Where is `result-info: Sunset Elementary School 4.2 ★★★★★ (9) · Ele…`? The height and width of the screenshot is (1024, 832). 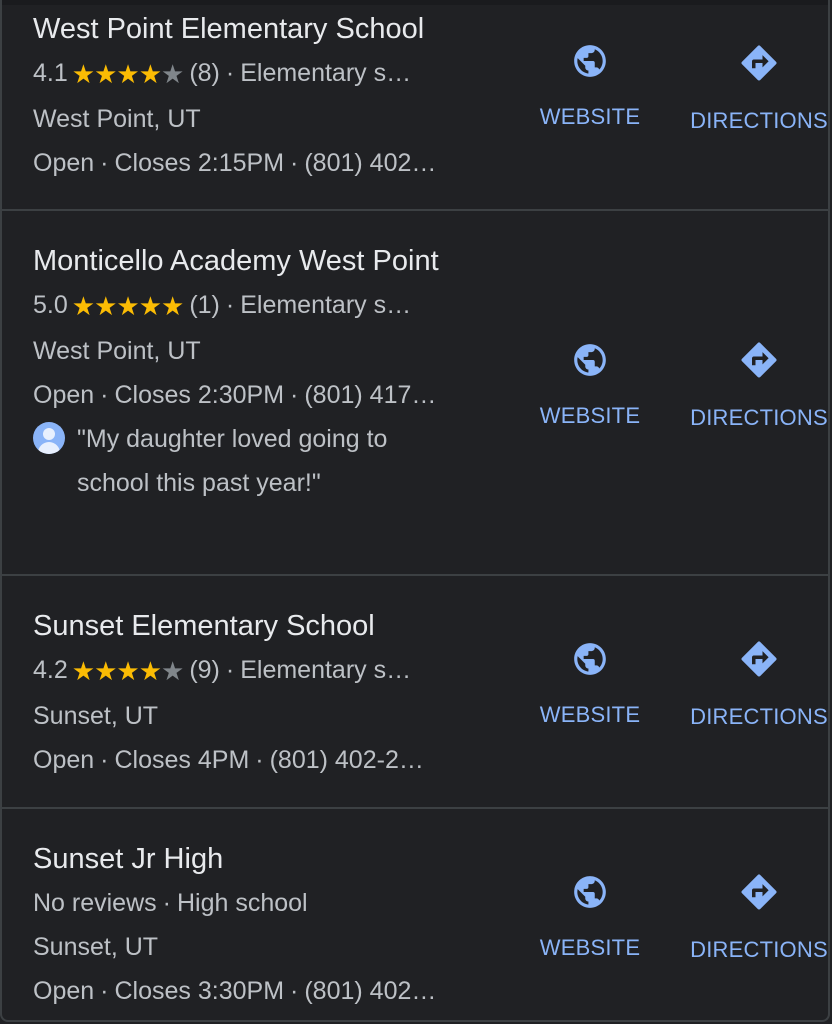
result-info: Sunset Elementary School 4.2 ★★★★★ (9) · Ele… is located at coordinates (255, 693).